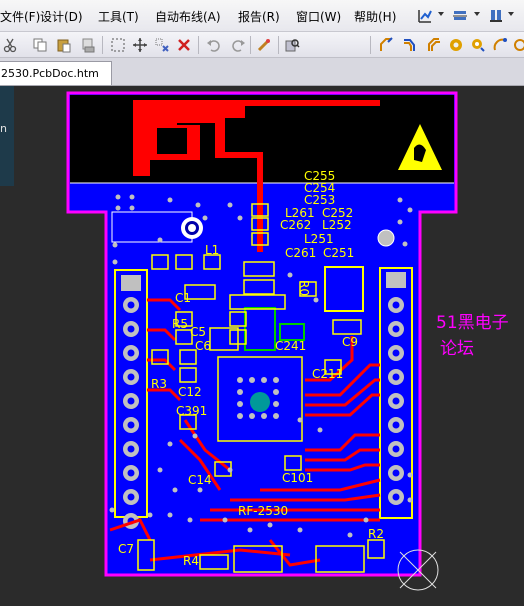 The image size is (524, 606). What do you see at coordinates (64, 45) in the screenshot?
I see `paste-icon` at bounding box center [64, 45].